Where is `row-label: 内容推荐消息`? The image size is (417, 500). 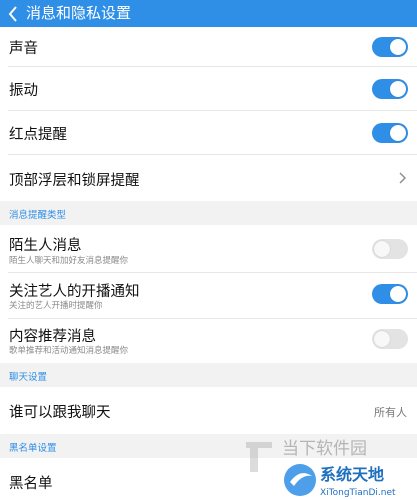
row-label: 内容推荐消息 is located at coordinates (52, 337).